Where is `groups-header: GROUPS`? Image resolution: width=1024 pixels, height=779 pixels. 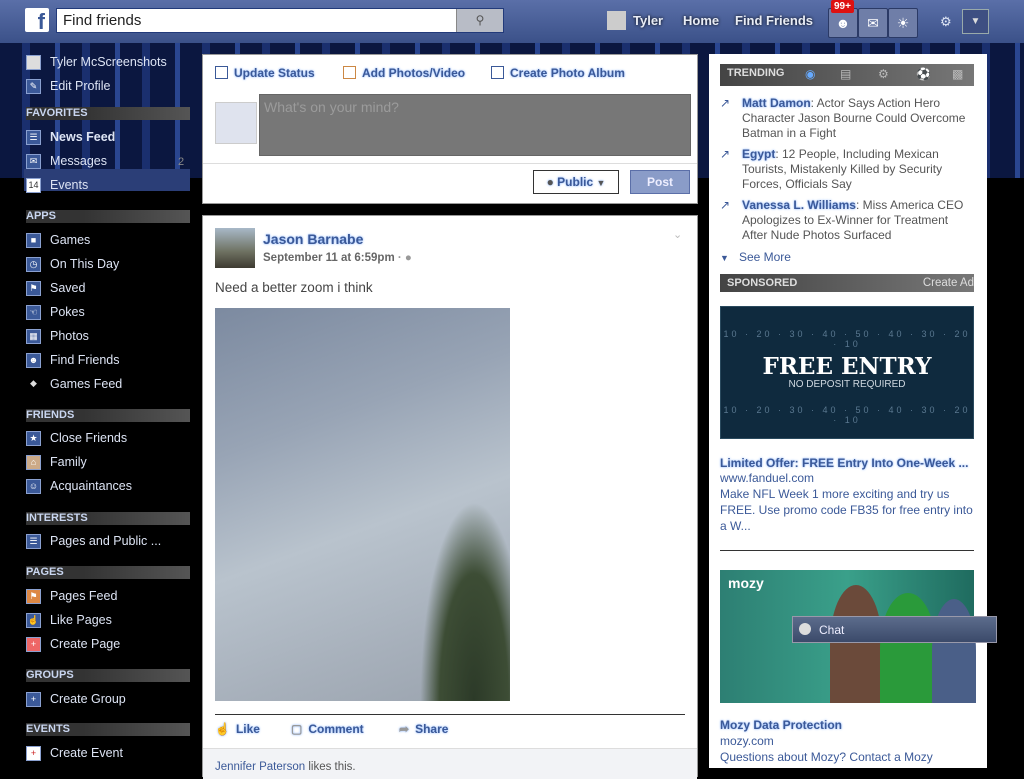
groups-header: GROUPS is located at coordinates (108, 675).